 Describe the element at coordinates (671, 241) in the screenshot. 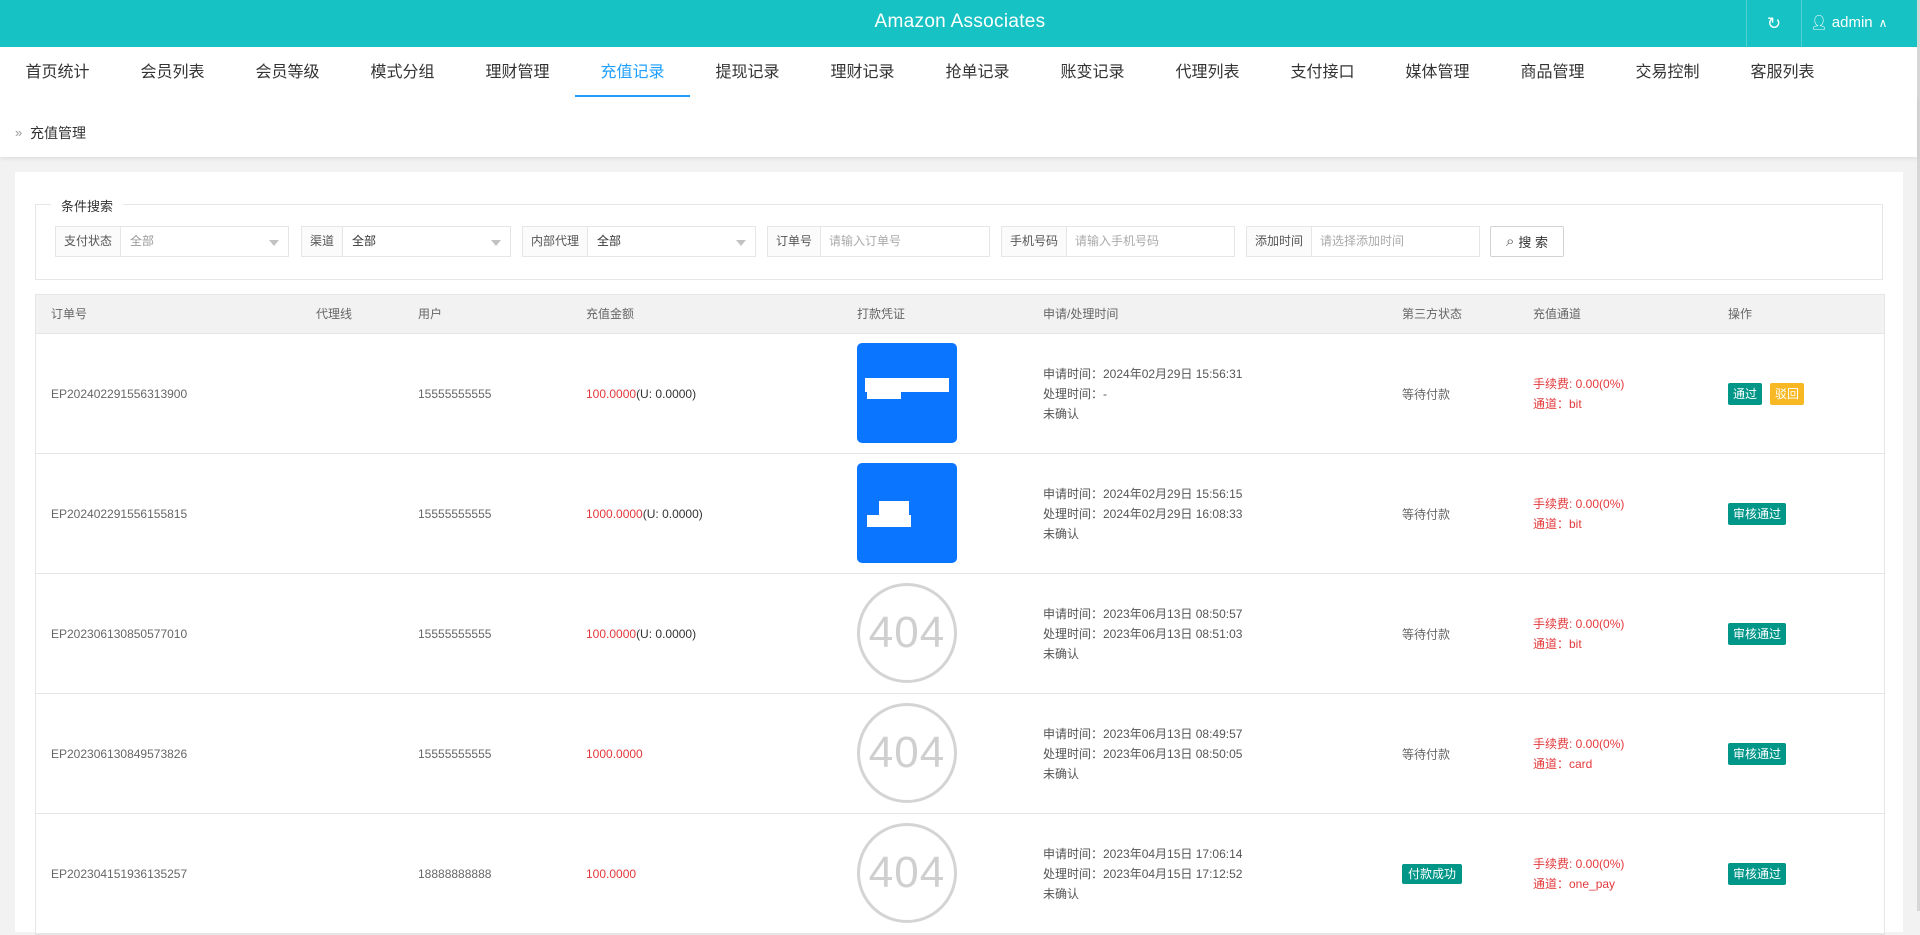

I see `agent-value: 全部` at that location.